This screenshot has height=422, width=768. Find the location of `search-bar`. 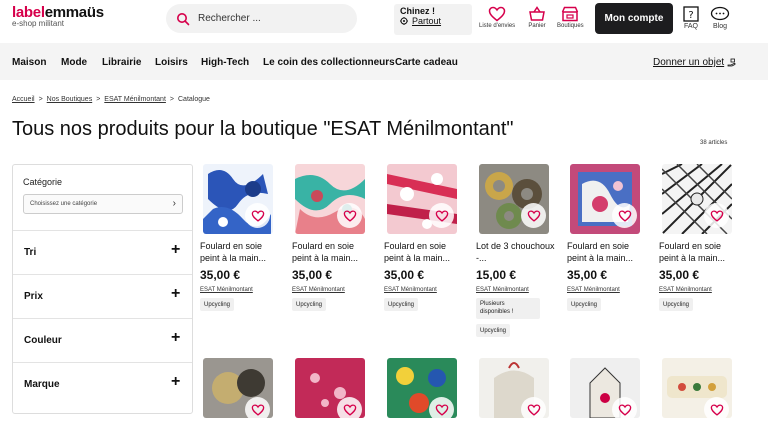

search-bar is located at coordinates (261, 18).